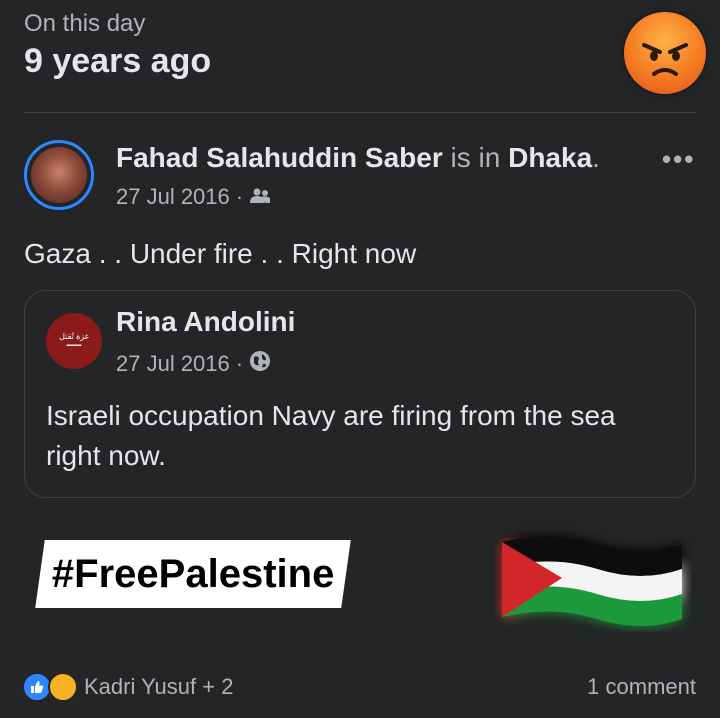 The height and width of the screenshot is (718, 720). Describe the element at coordinates (118, 61) in the screenshot. I see `memory-years: 9 years ago` at that location.